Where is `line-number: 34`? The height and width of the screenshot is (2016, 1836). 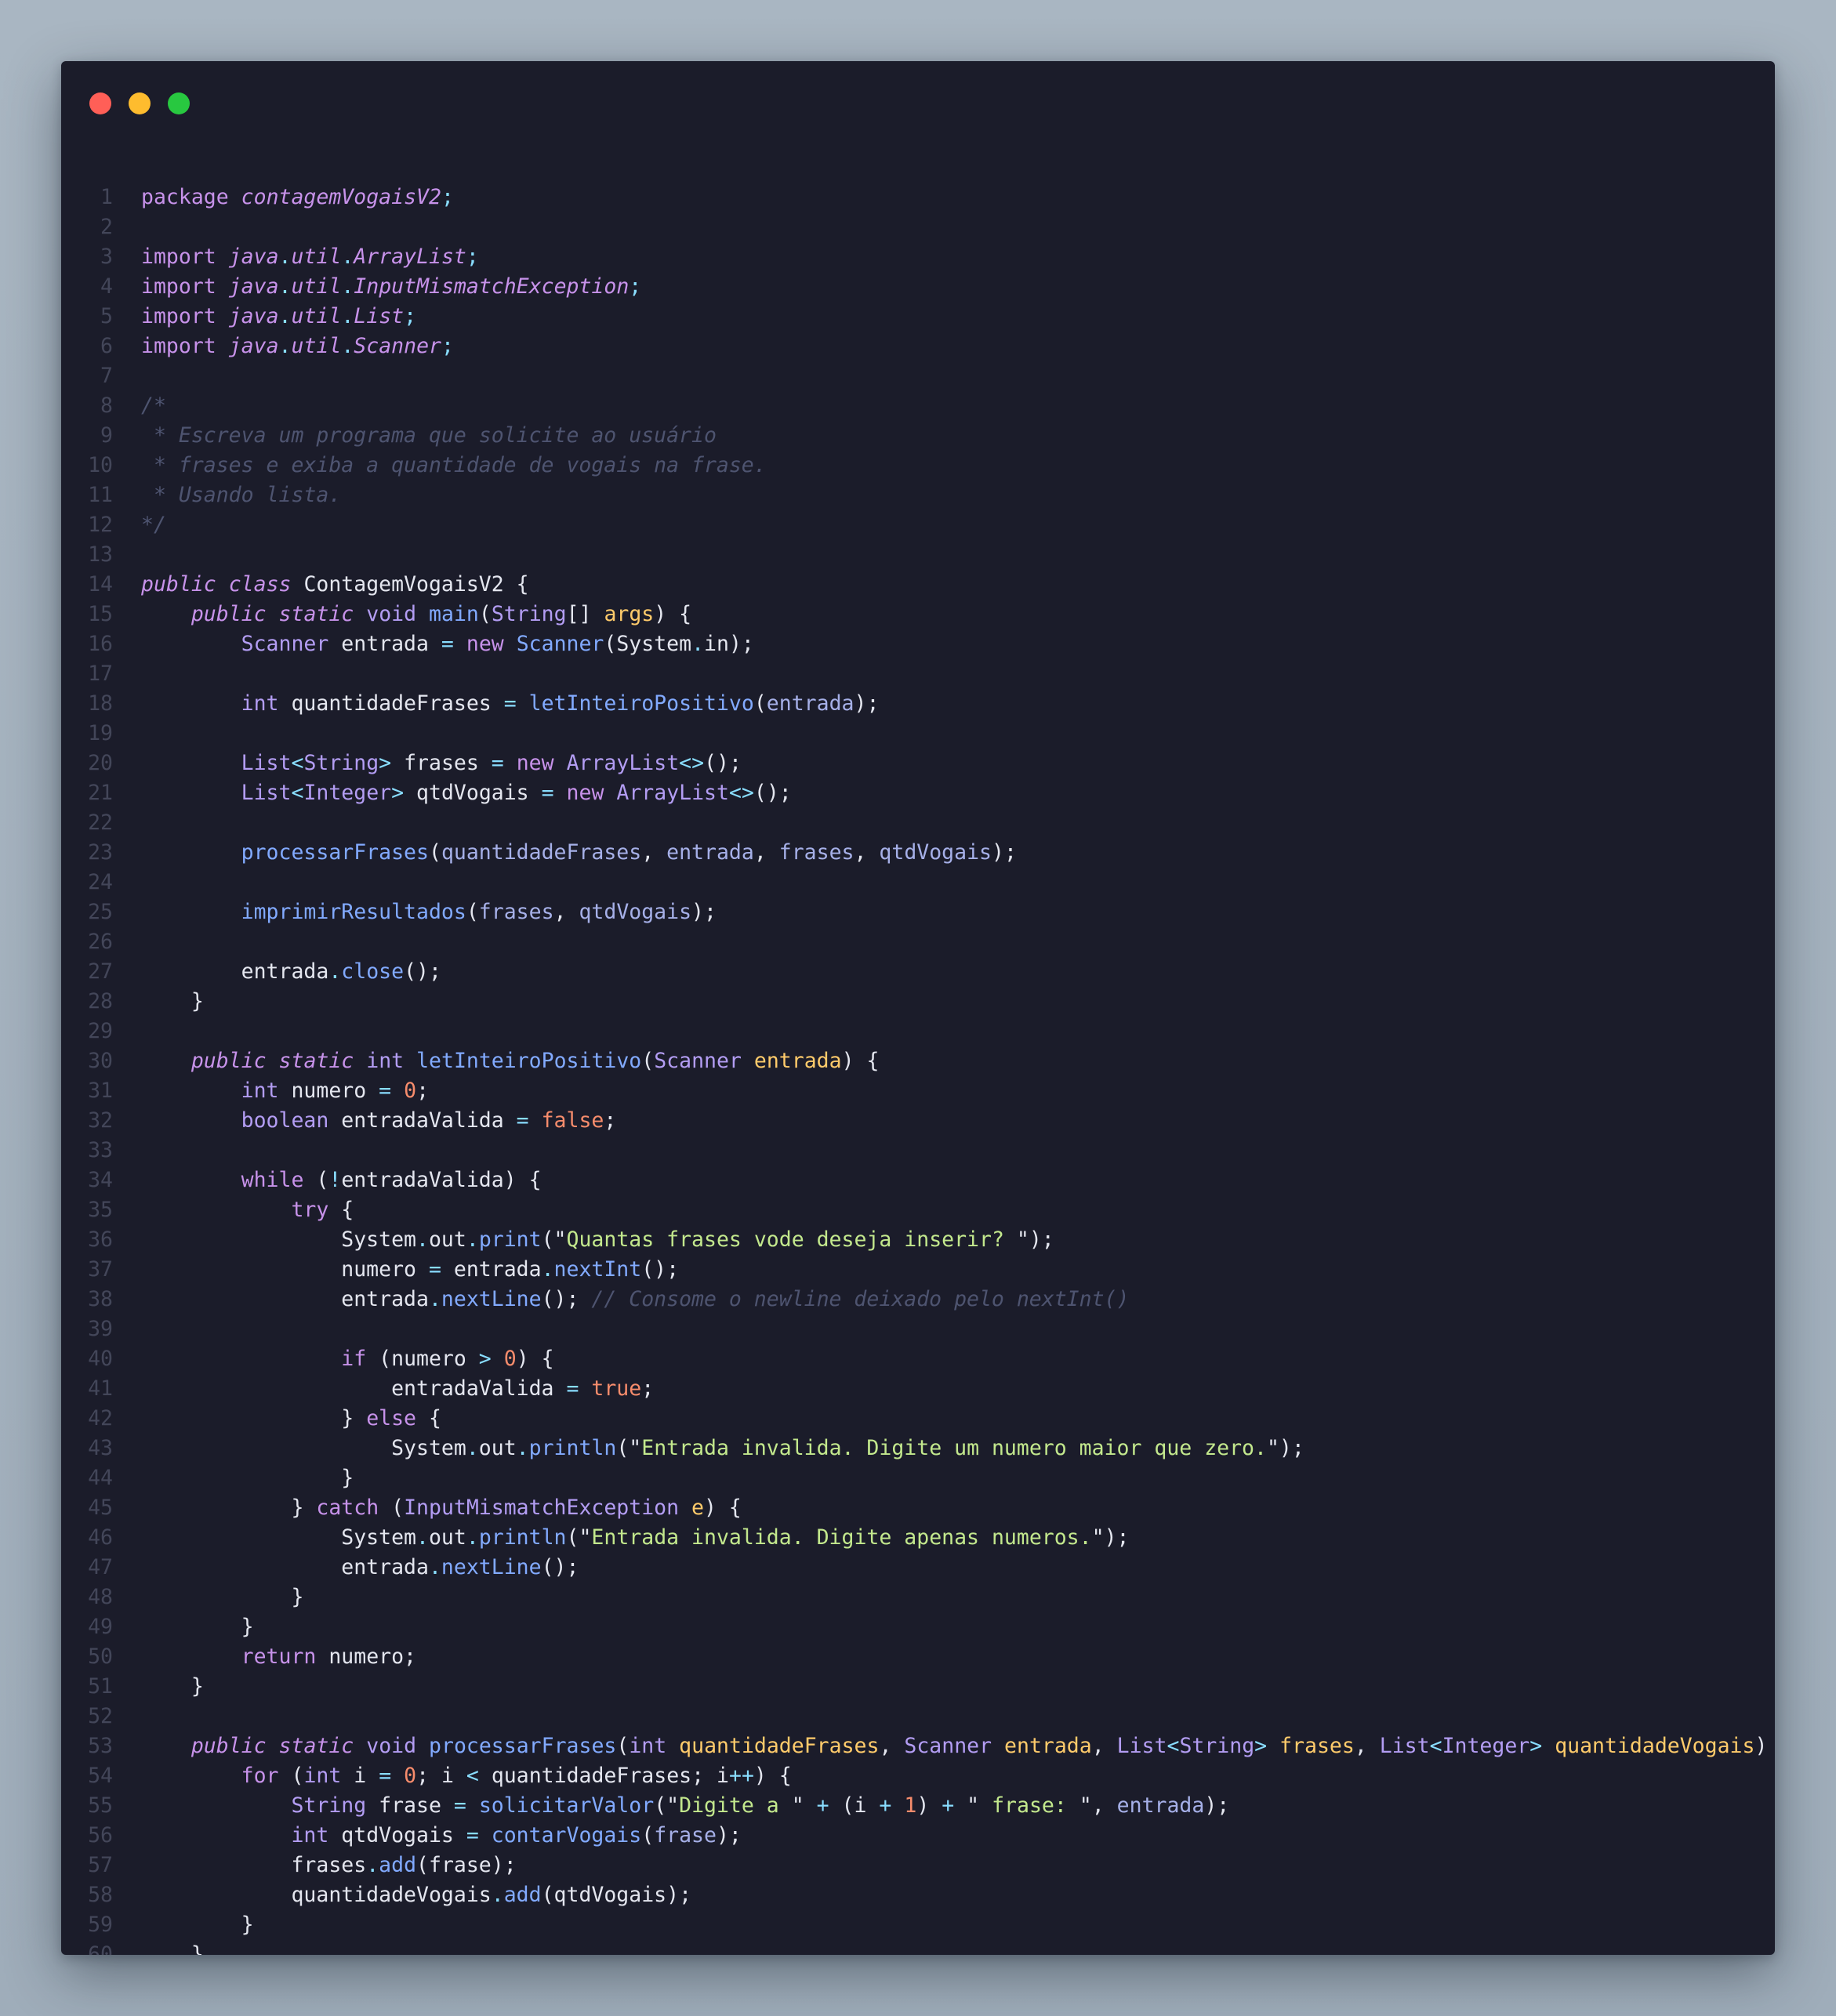 line-number: 34 is located at coordinates (100, 1180).